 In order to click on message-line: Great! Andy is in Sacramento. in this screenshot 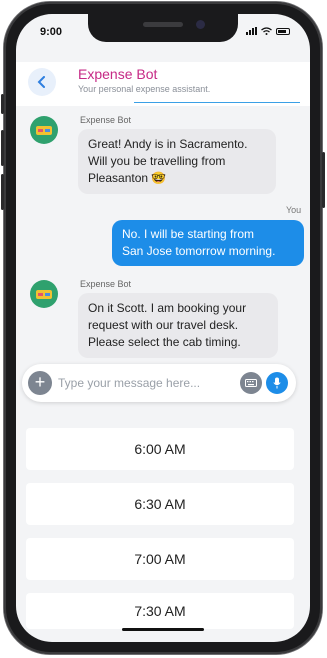, I will do `click(168, 144)`.